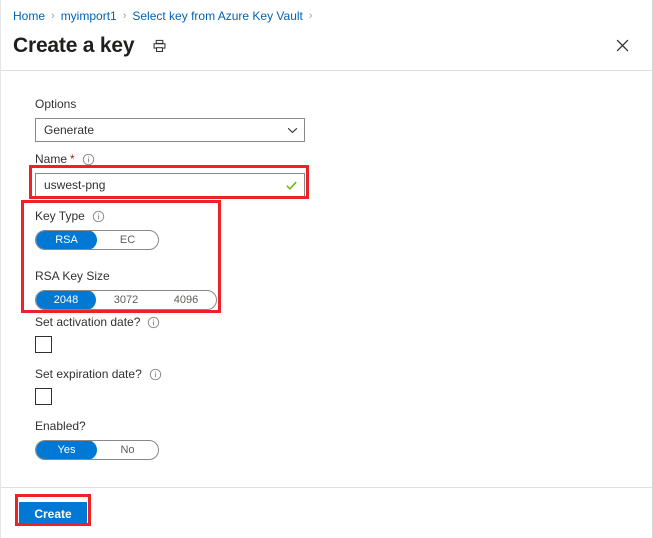  Describe the element at coordinates (60, 426) in the screenshot. I see `enabled-label-text: Enabled?` at that location.